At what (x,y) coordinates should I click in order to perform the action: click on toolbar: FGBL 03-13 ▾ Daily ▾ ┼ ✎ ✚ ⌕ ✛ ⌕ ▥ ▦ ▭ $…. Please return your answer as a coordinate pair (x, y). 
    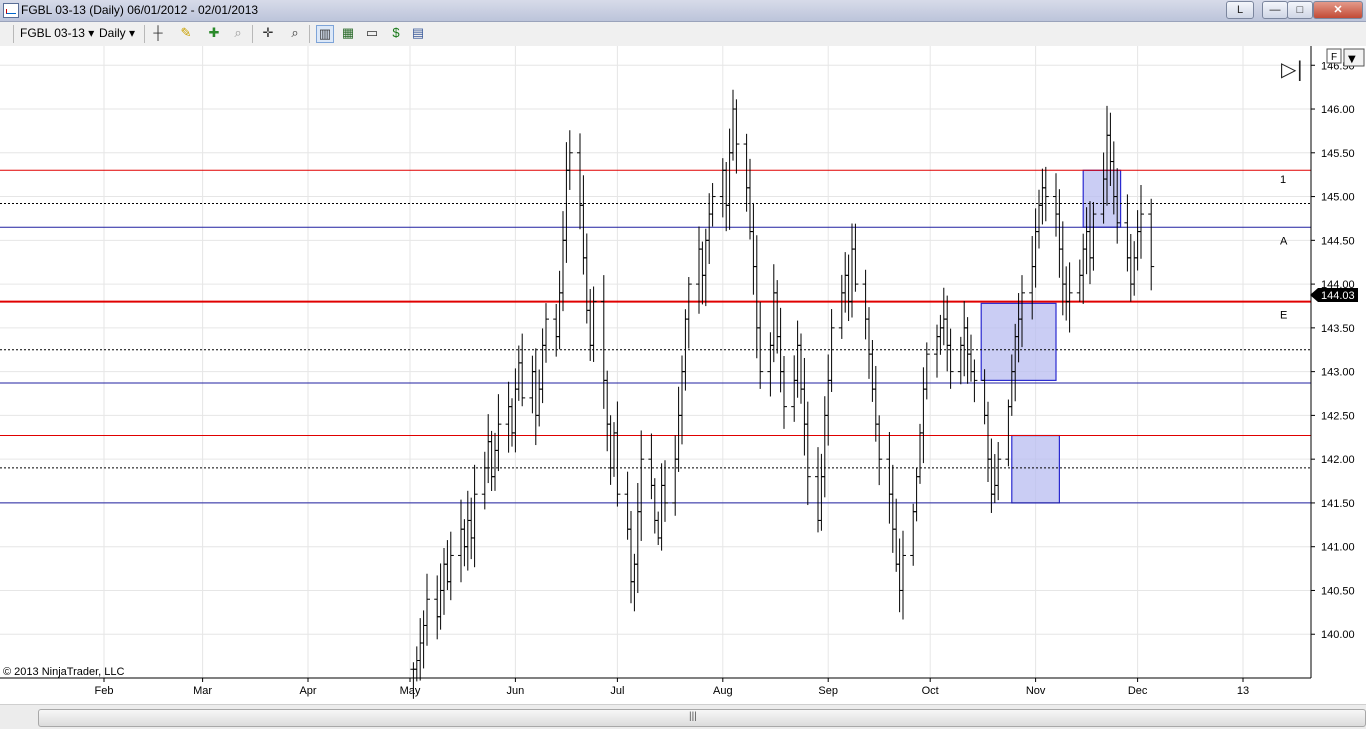
    Looking at the image, I should click on (683, 34).